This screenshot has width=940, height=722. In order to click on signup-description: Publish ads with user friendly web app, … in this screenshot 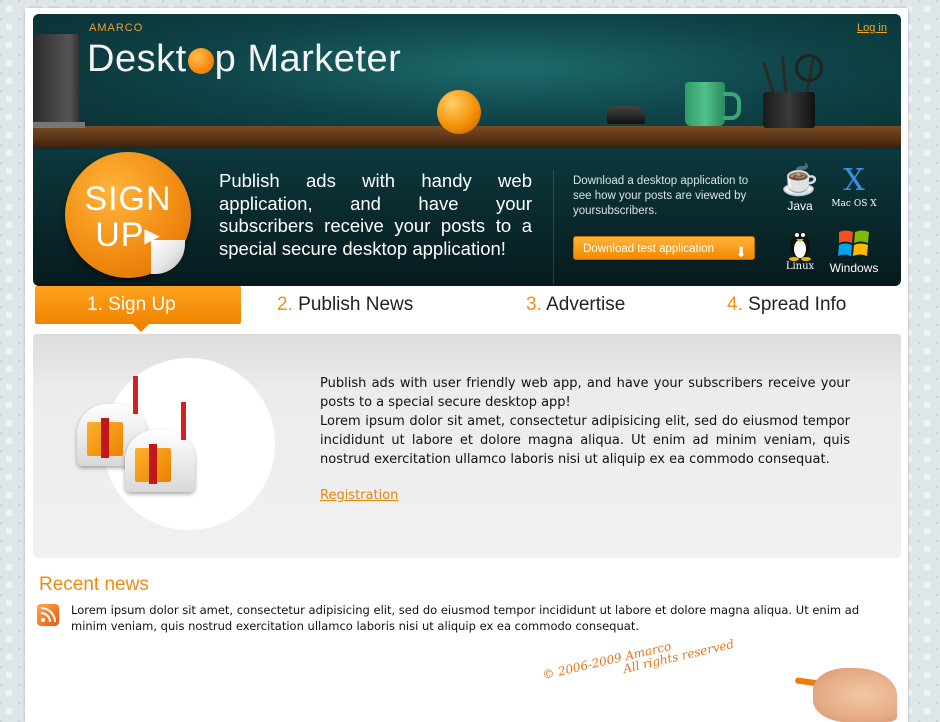, I will do `click(585, 421)`.